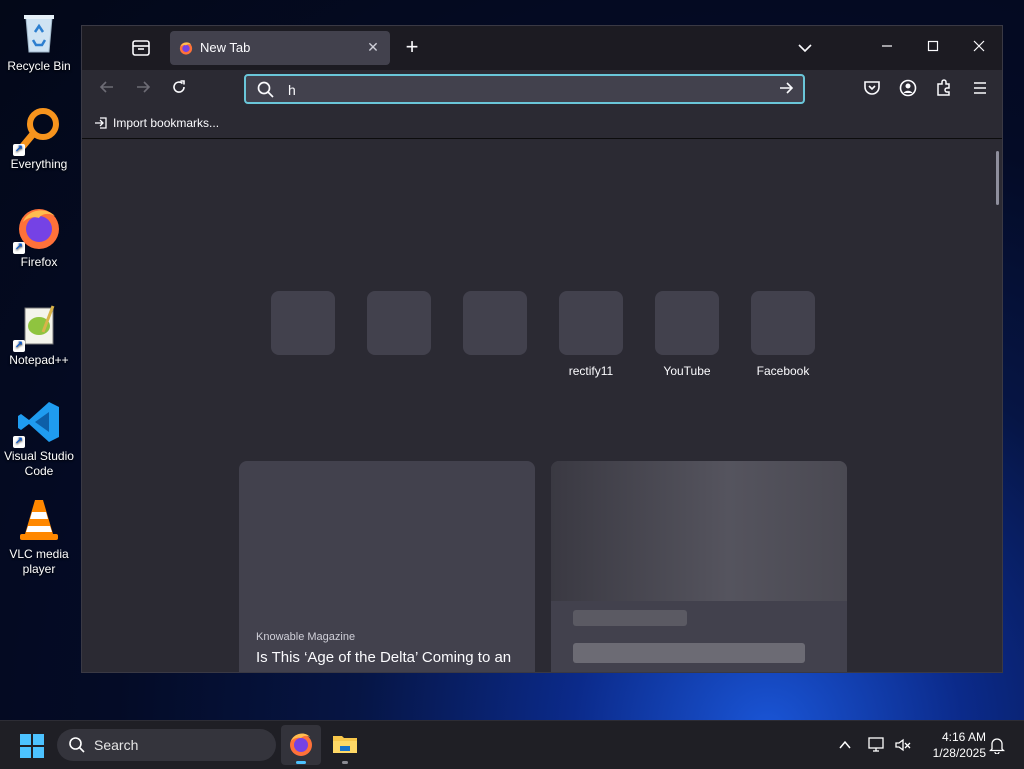 The height and width of the screenshot is (769, 1024). What do you see at coordinates (186, 48) in the screenshot?
I see `firefox-favicon-icon` at bounding box center [186, 48].